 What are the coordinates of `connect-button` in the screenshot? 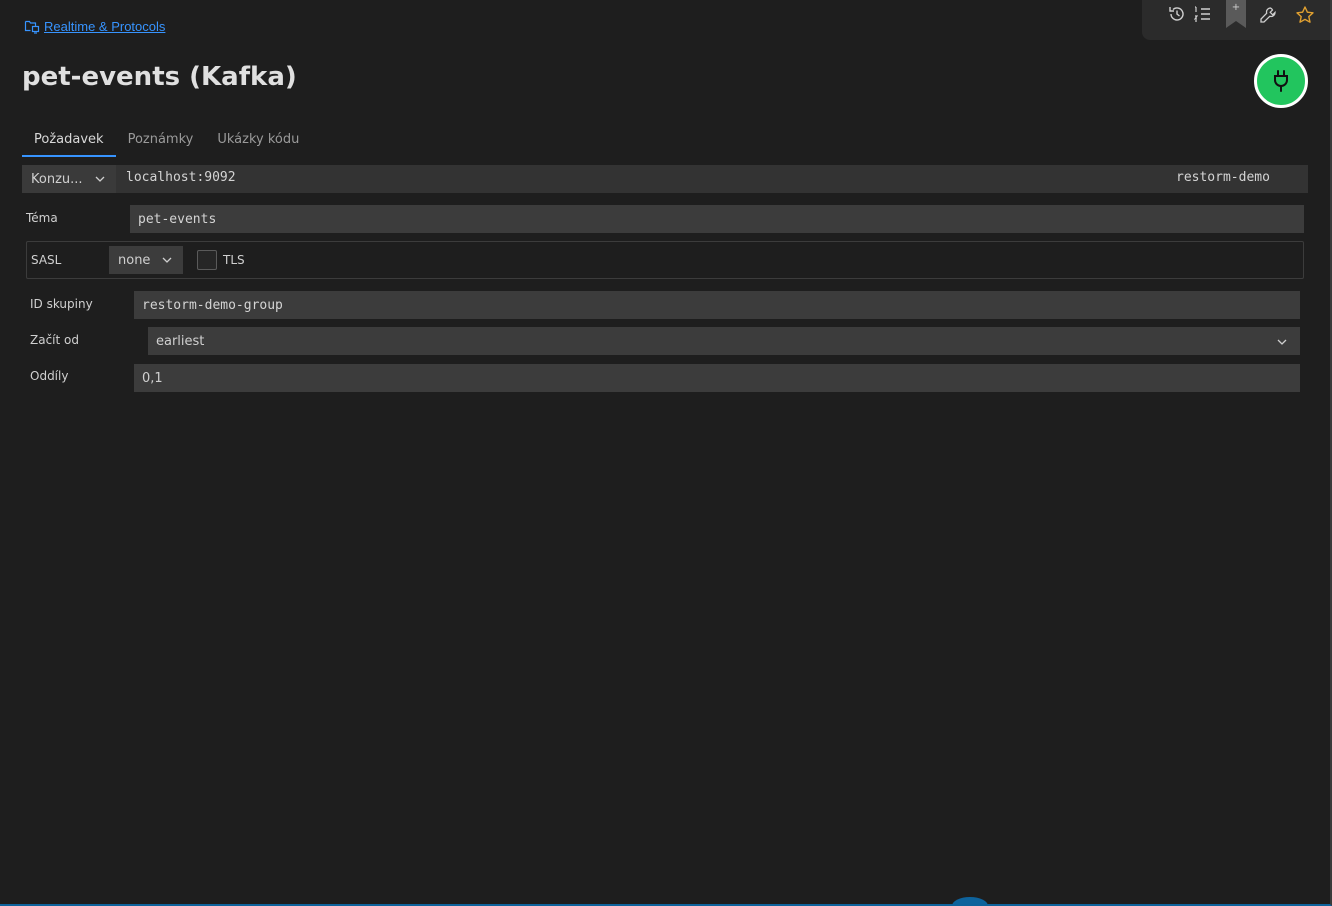 It's located at (1281, 81).